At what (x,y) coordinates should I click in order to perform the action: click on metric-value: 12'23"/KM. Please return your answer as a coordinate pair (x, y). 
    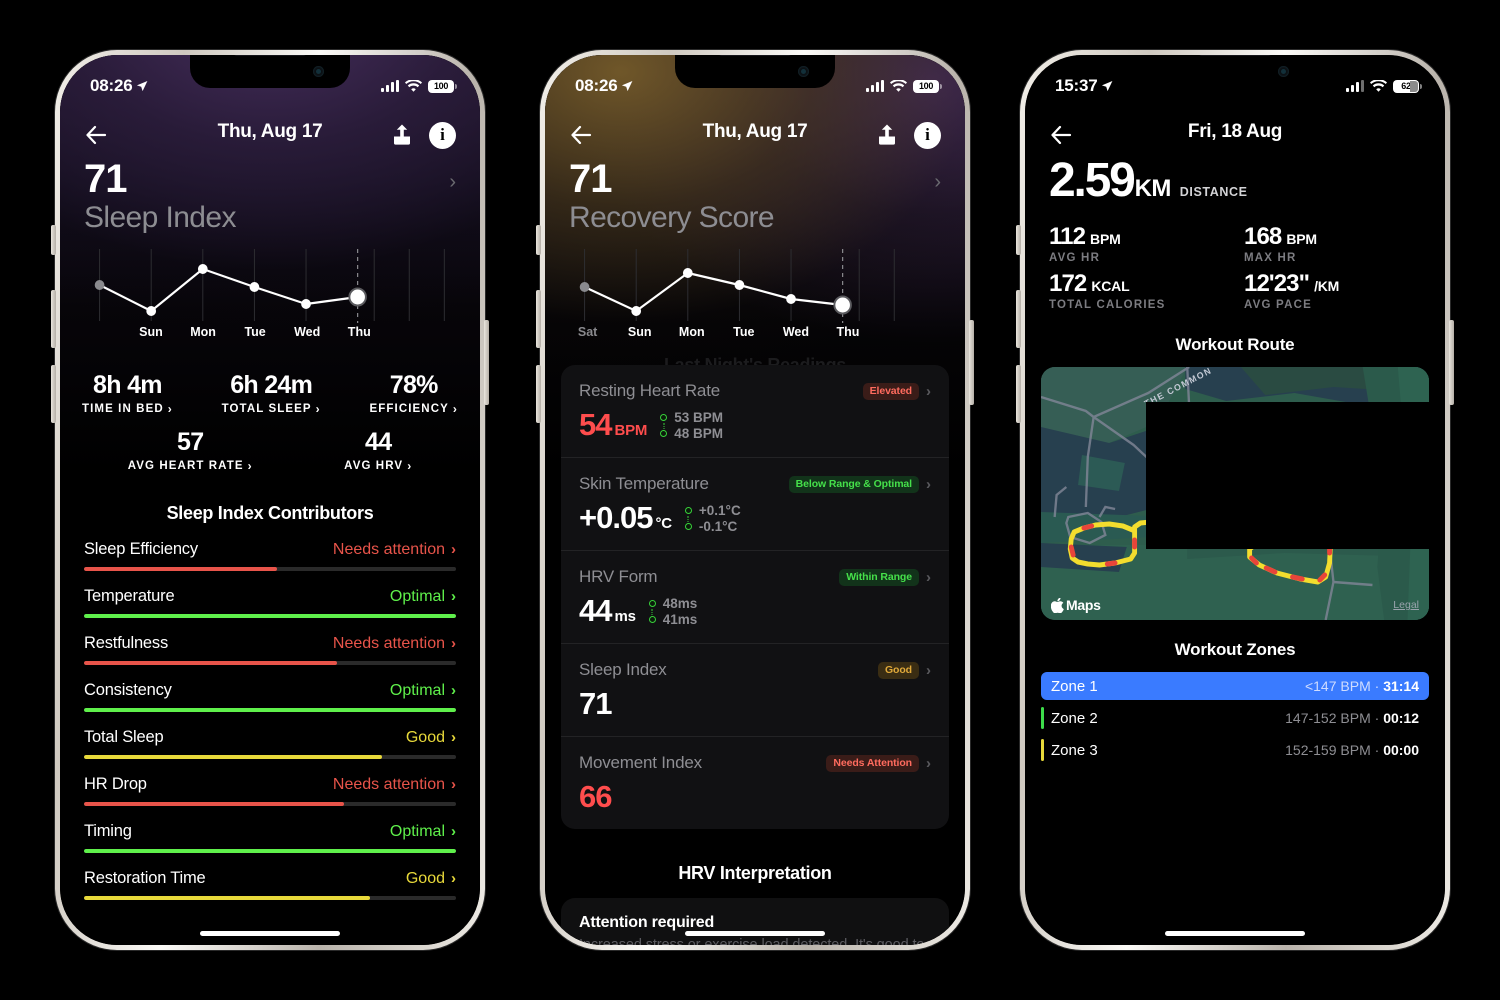
    Looking at the image, I should click on (1332, 284).